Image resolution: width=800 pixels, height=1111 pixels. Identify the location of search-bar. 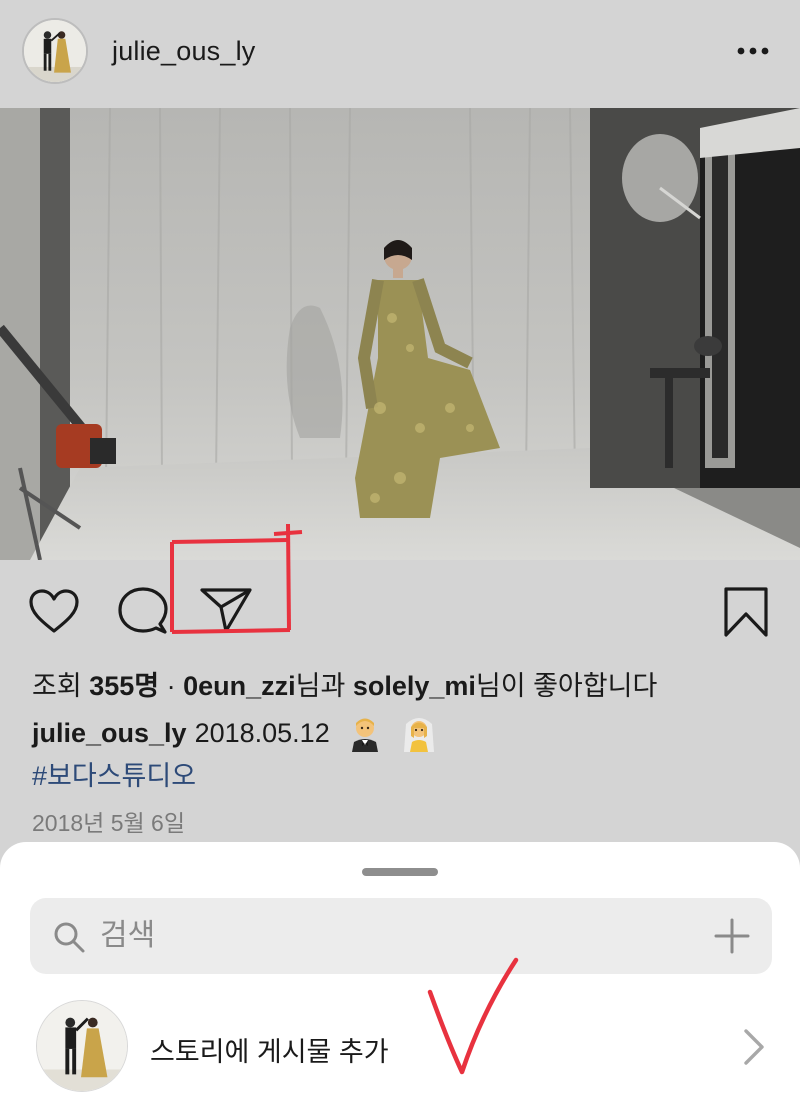
(401, 936).